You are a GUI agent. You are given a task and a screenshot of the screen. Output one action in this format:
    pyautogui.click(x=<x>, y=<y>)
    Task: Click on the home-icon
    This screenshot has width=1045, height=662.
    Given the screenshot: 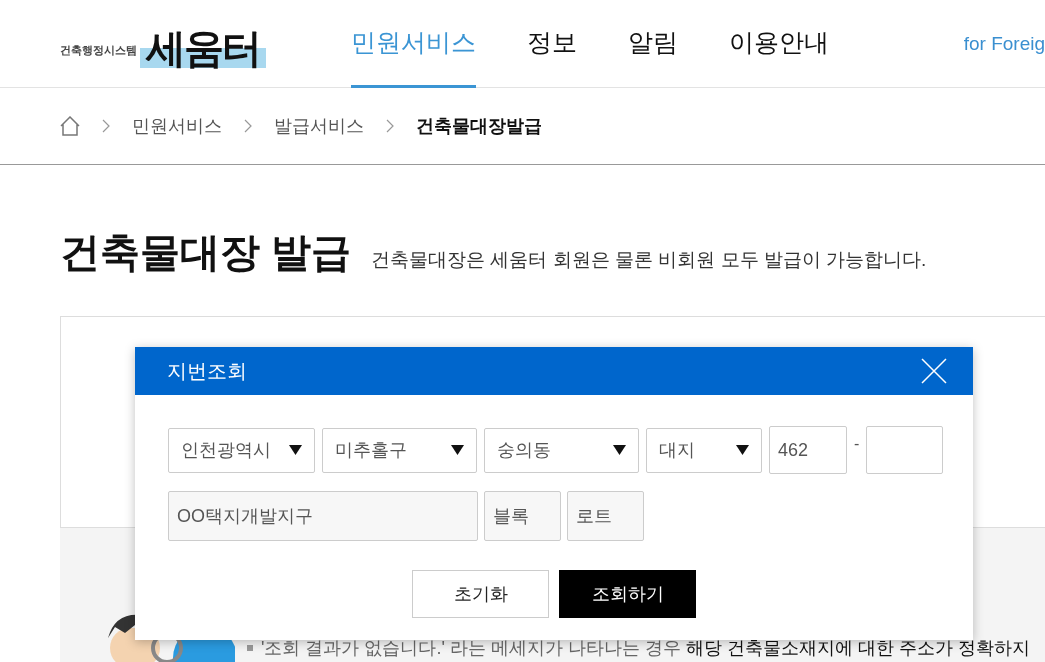 What is the action you would take?
    pyautogui.click(x=70, y=126)
    